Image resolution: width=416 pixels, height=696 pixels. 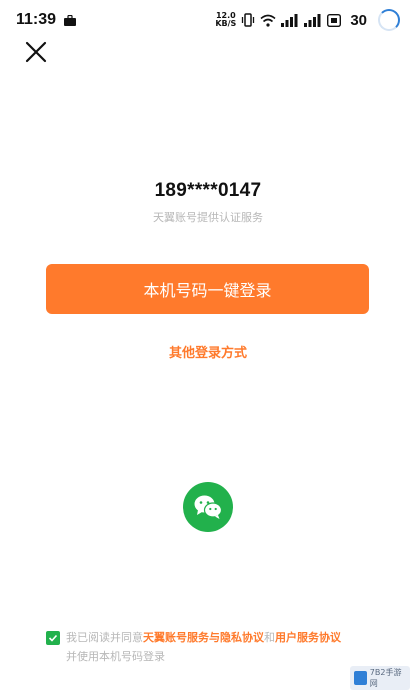 What do you see at coordinates (203, 637) in the screenshot?
I see `tianyi-privacy-agreement-link: 天翼账号服务与隐私协议` at bounding box center [203, 637].